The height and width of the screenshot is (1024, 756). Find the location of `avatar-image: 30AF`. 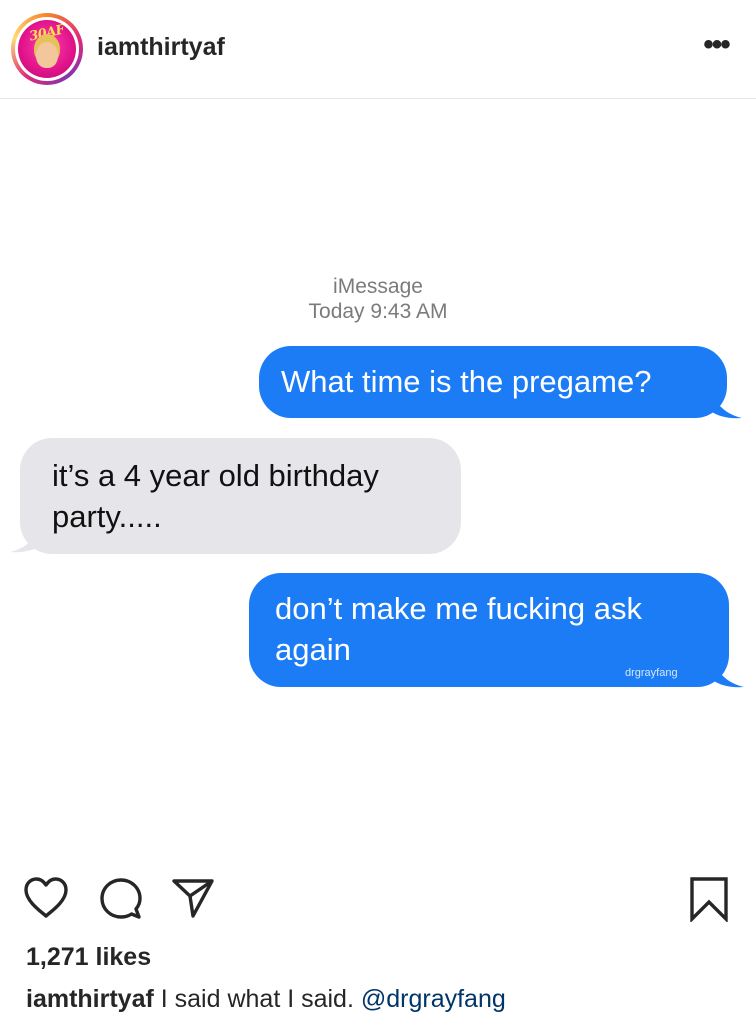

avatar-image: 30AF is located at coordinates (47, 49).